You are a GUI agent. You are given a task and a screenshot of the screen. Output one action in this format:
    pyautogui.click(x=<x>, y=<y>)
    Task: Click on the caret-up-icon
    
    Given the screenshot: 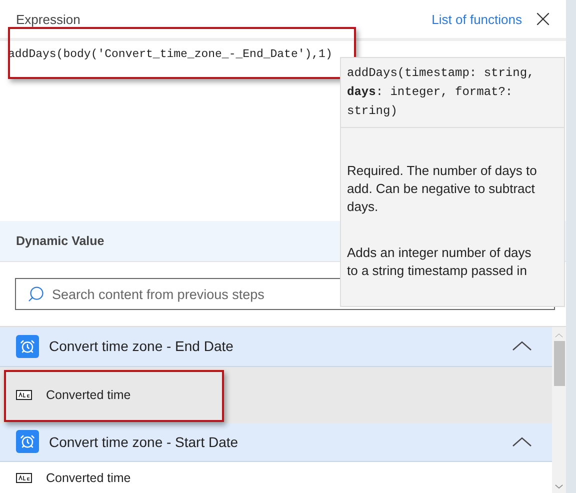 What is the action you would take?
    pyautogui.click(x=559, y=335)
    